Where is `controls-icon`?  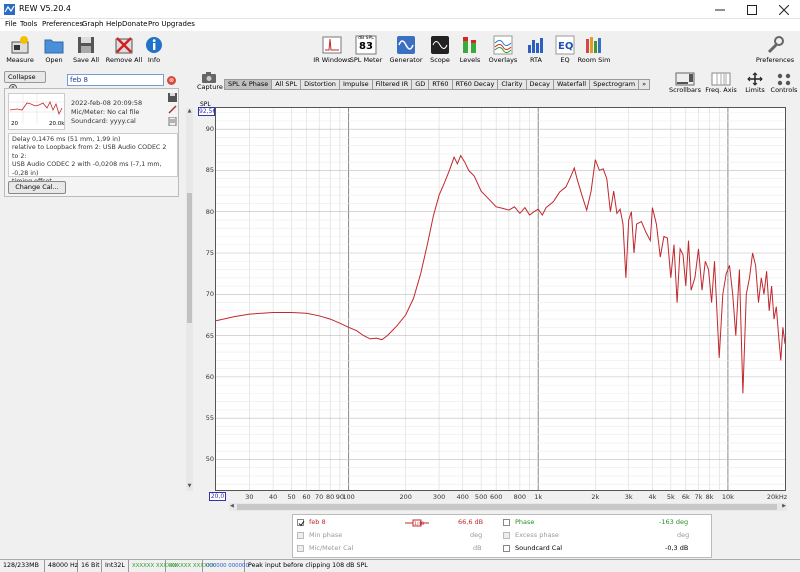 controls-icon is located at coordinates (784, 79).